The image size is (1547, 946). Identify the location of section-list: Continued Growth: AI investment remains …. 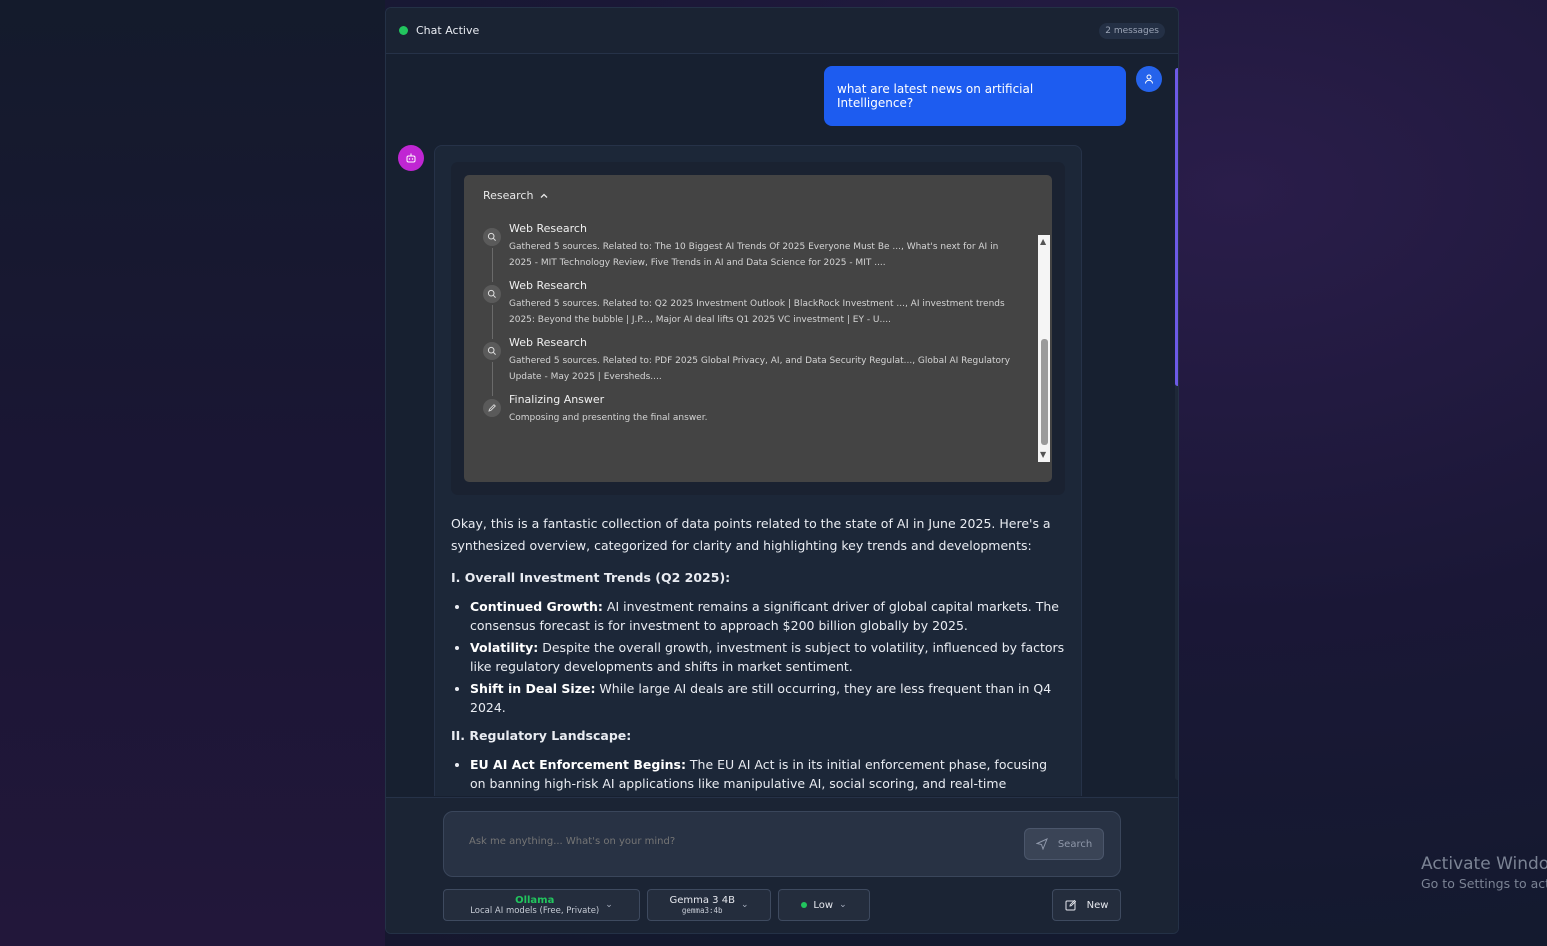
(758, 657).